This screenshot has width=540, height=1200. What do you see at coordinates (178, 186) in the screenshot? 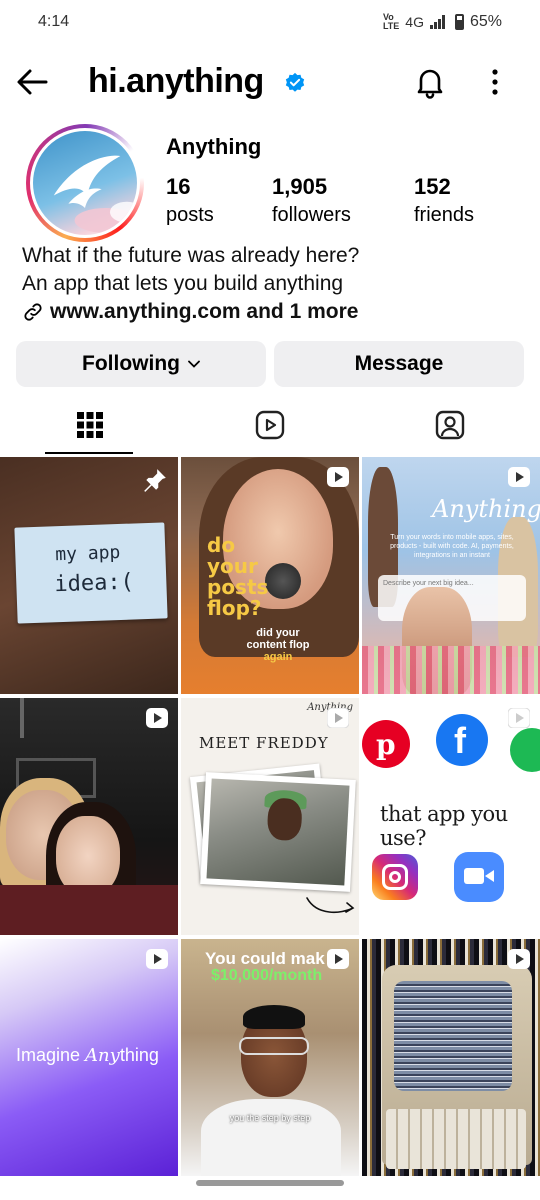
I see `stat-value: 16` at bounding box center [178, 186].